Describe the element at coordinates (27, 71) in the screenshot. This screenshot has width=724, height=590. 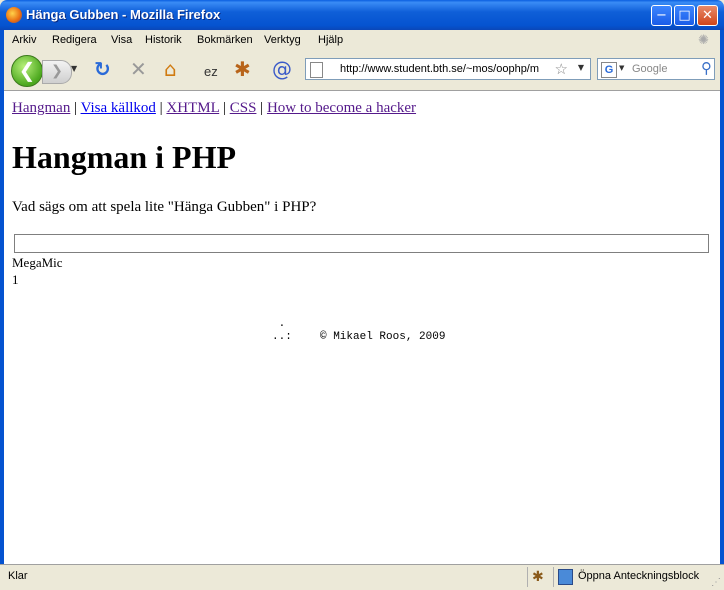
I see `back-button: ❮` at that location.